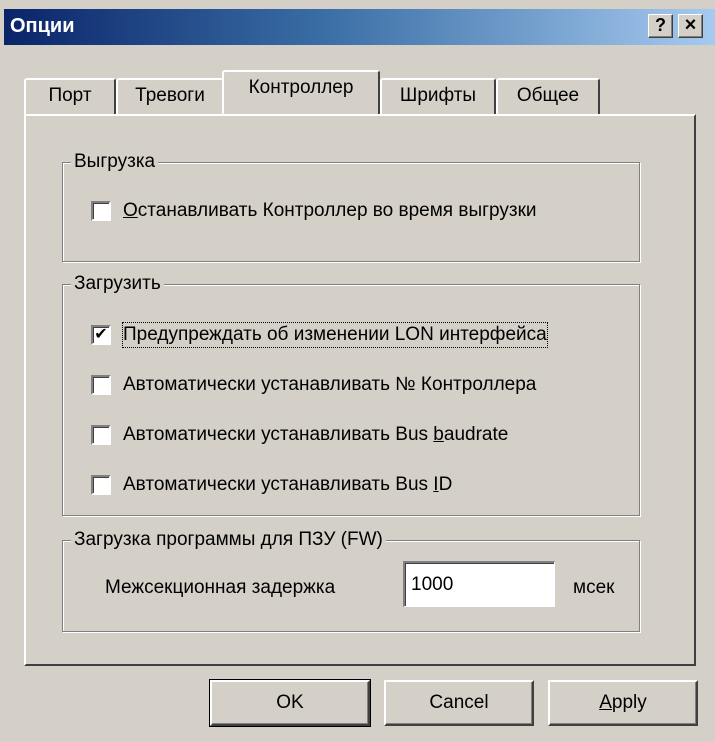 This screenshot has height=742, width=715. What do you see at coordinates (594, 587) in the screenshot?
I see `delay-unit-label: мсек` at bounding box center [594, 587].